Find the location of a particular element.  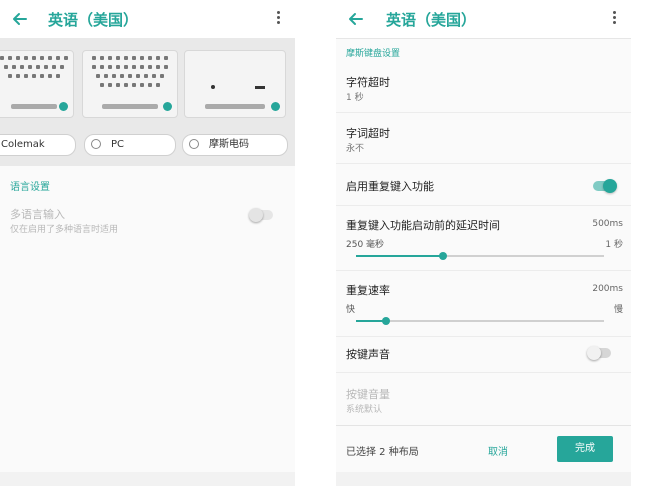

repeat-enable-toggle is located at coordinates (605, 186).